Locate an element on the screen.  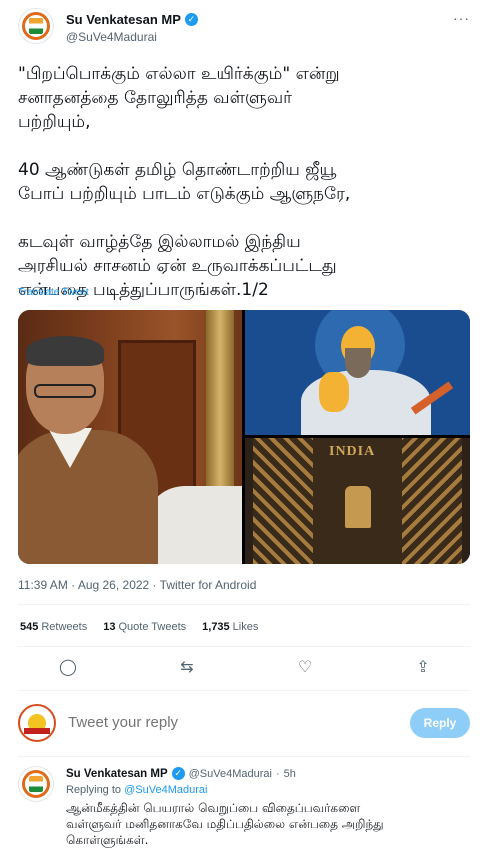
reply-composer: Reply is located at coordinates (244, 724).